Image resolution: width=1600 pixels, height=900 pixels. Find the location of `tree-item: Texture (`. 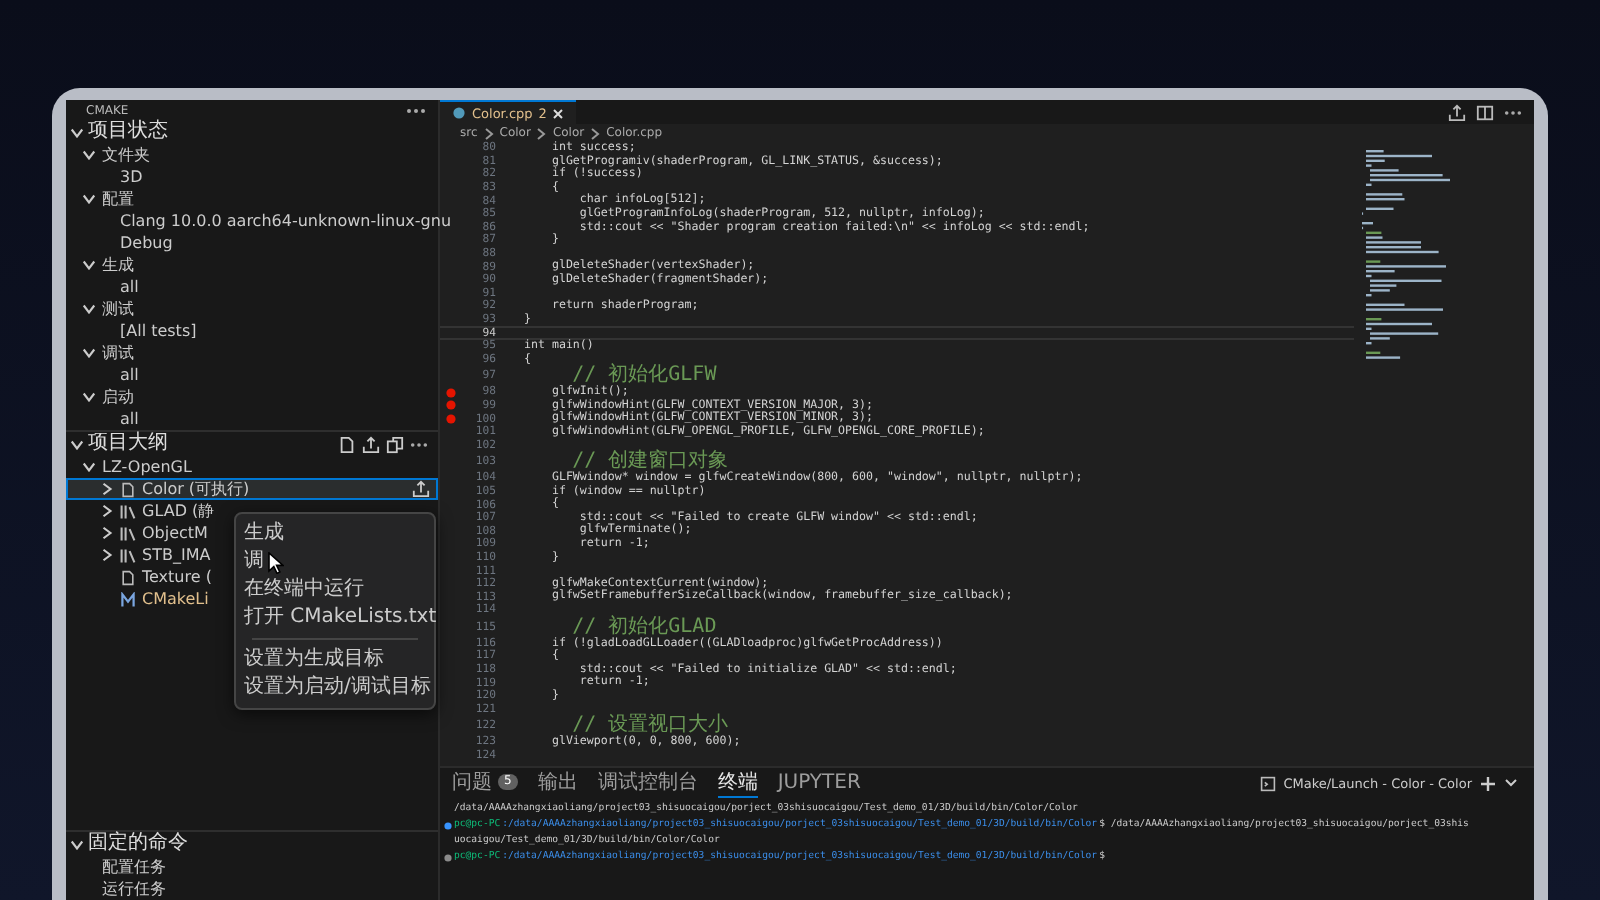

tree-item: Texture ( is located at coordinates (177, 577).